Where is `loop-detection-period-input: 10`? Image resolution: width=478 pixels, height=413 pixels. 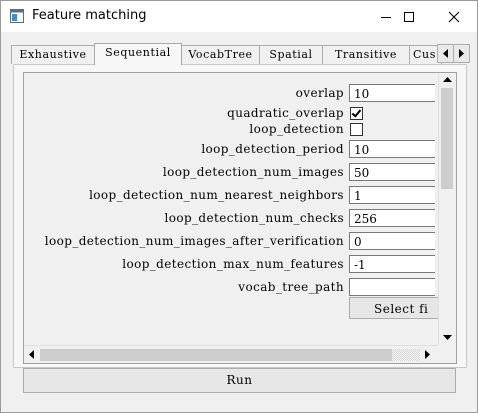
loop-detection-period-input: 10 is located at coordinates (392, 149).